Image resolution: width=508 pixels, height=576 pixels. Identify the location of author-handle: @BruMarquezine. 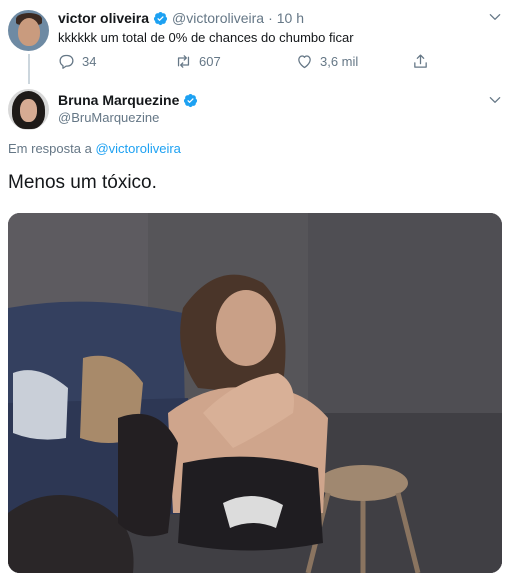
(108, 117).